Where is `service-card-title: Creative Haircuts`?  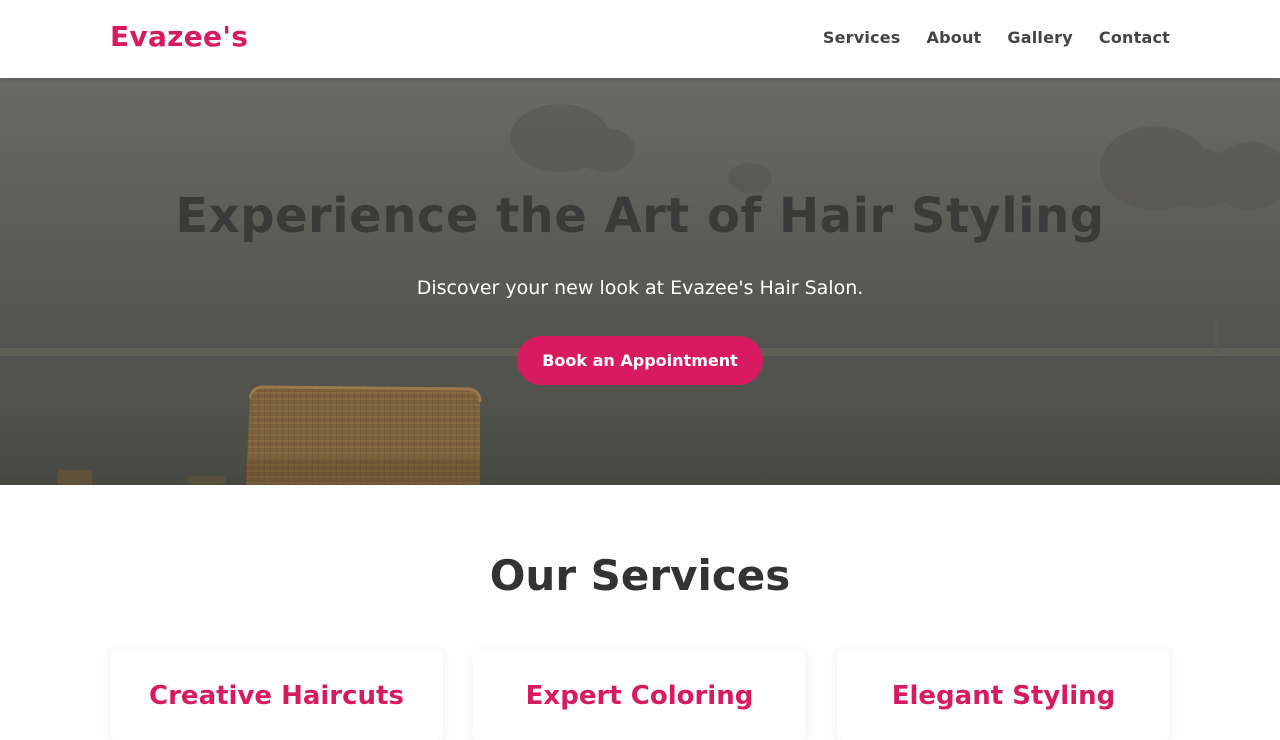
service-card-title: Creative Haircuts is located at coordinates (276, 696).